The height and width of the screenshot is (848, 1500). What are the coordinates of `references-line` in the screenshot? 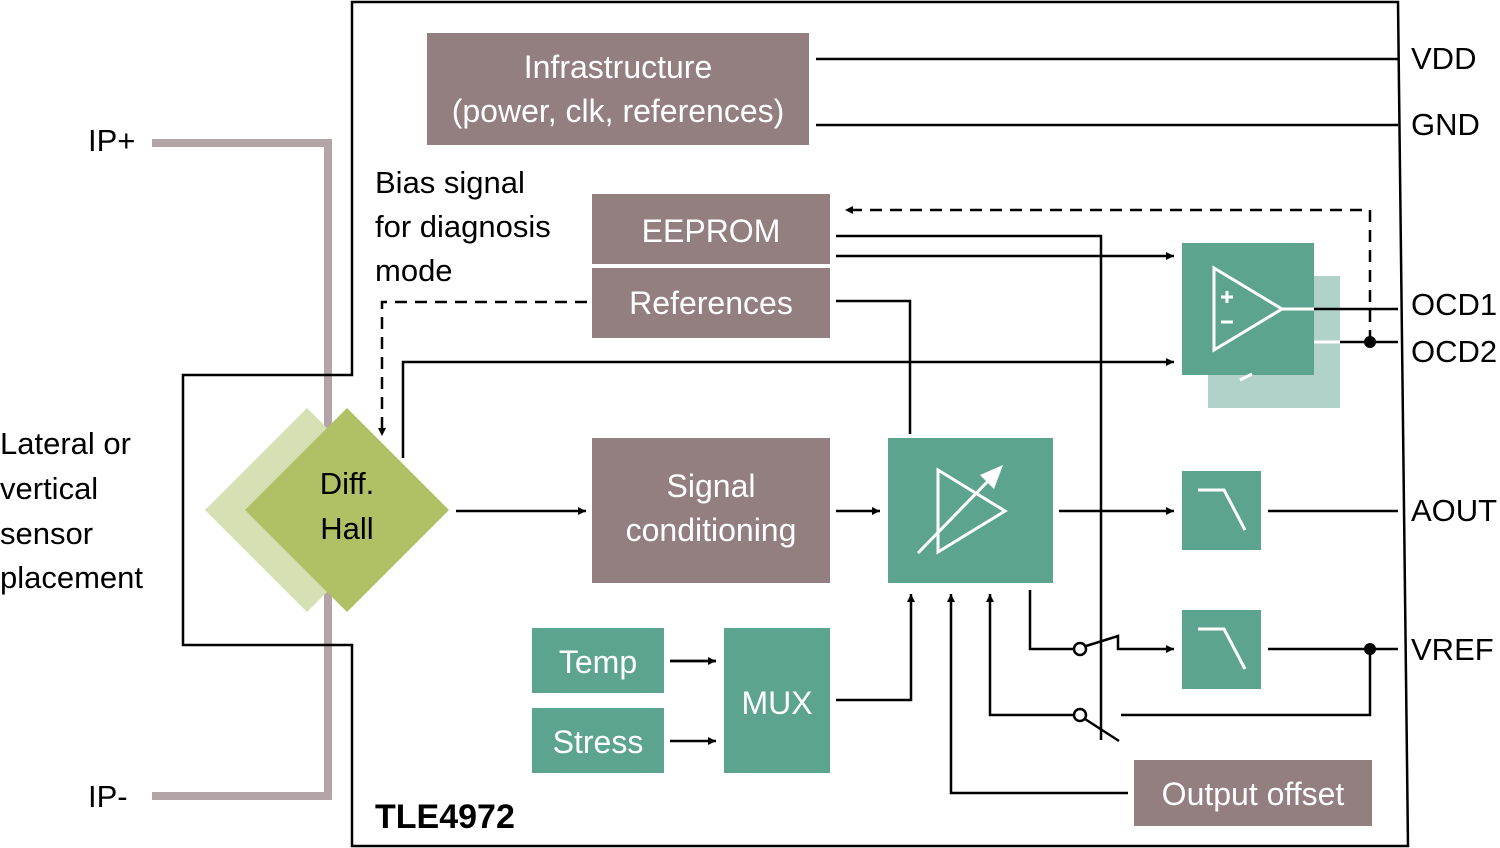 It's located at (874, 366).